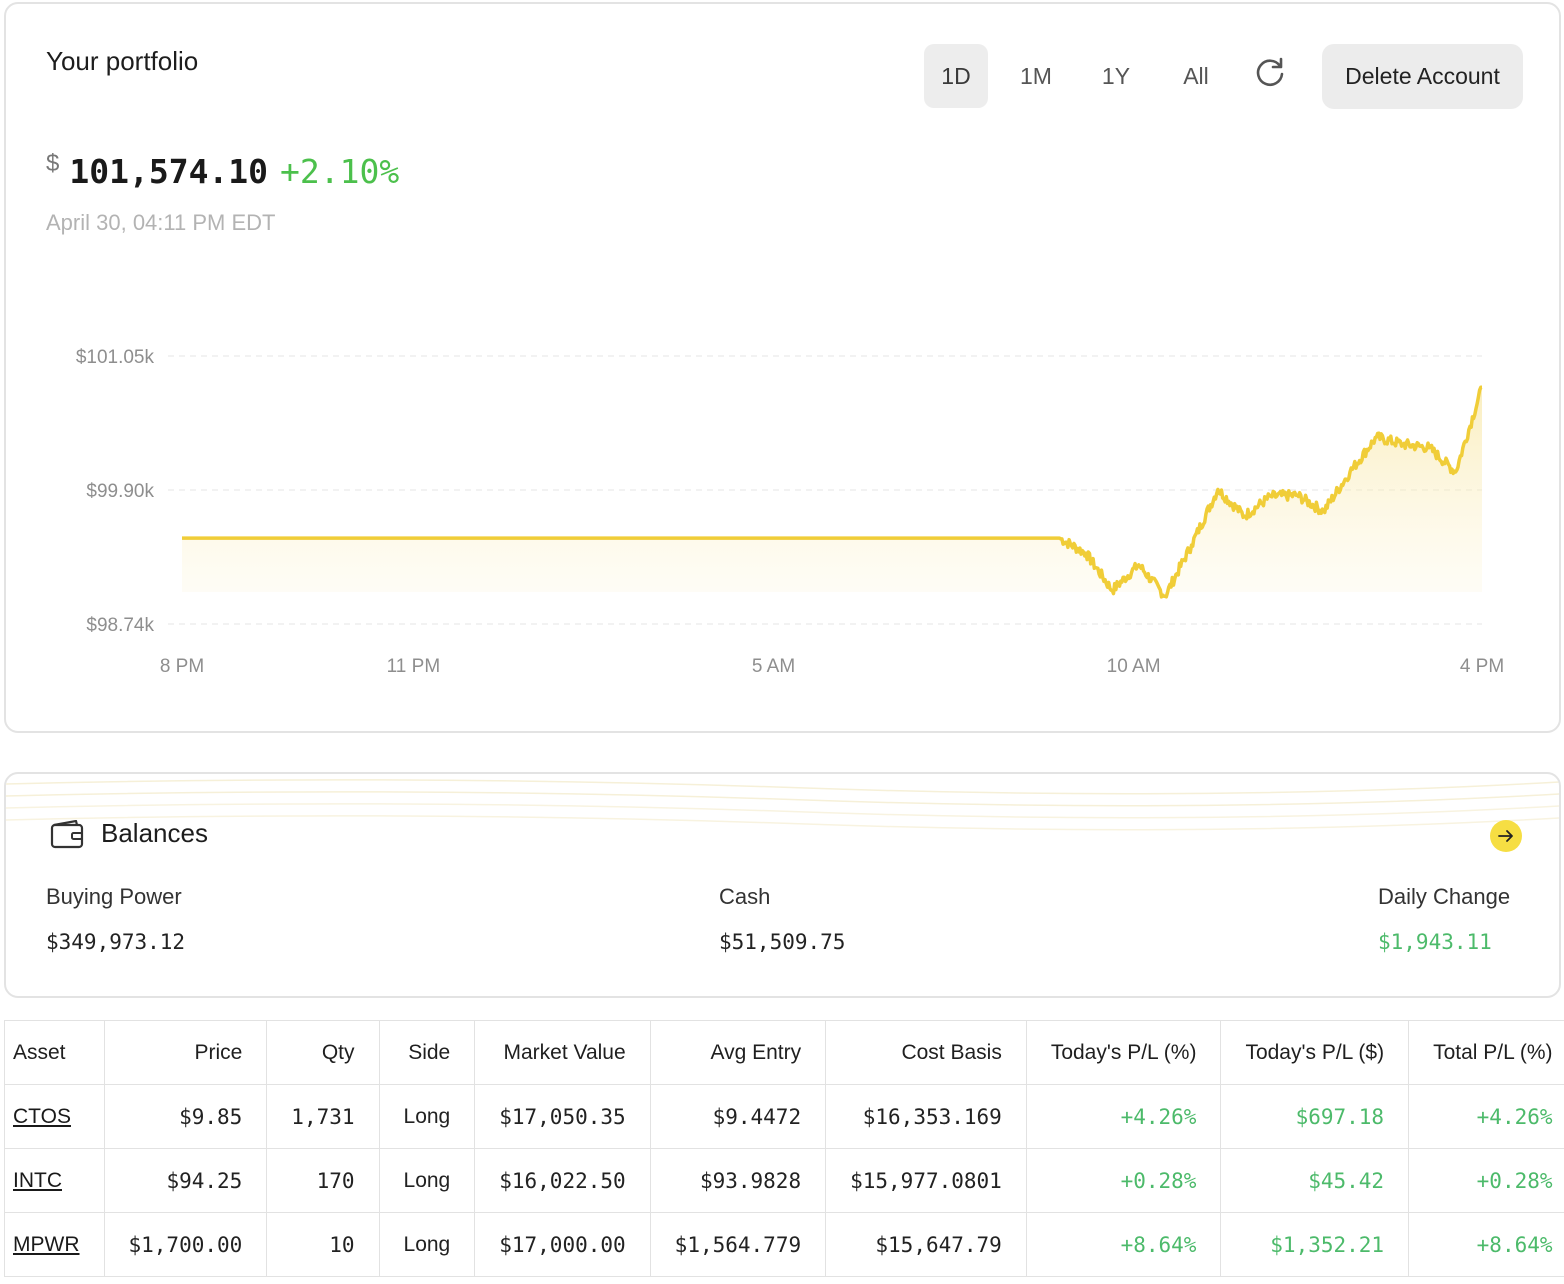  I want to click on today-pl-usd-cell: $1,352.21, so click(1315, 1244).